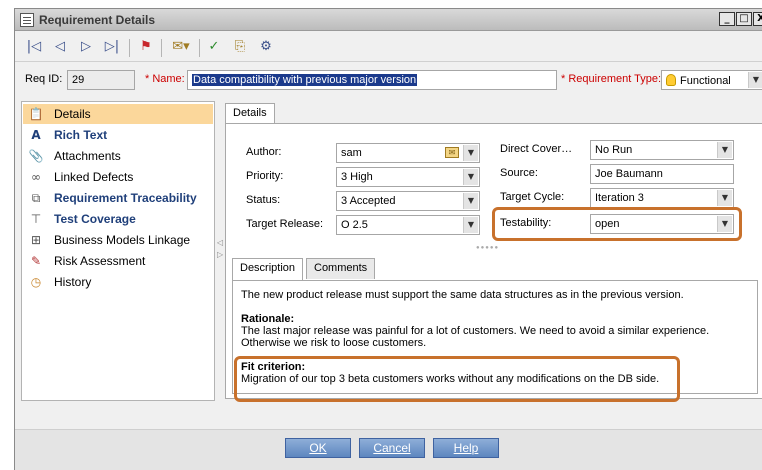 The height and width of the screenshot is (470, 762). Describe the element at coordinates (36, 240) in the screenshot. I see `business-model-icon: ⊞` at that location.